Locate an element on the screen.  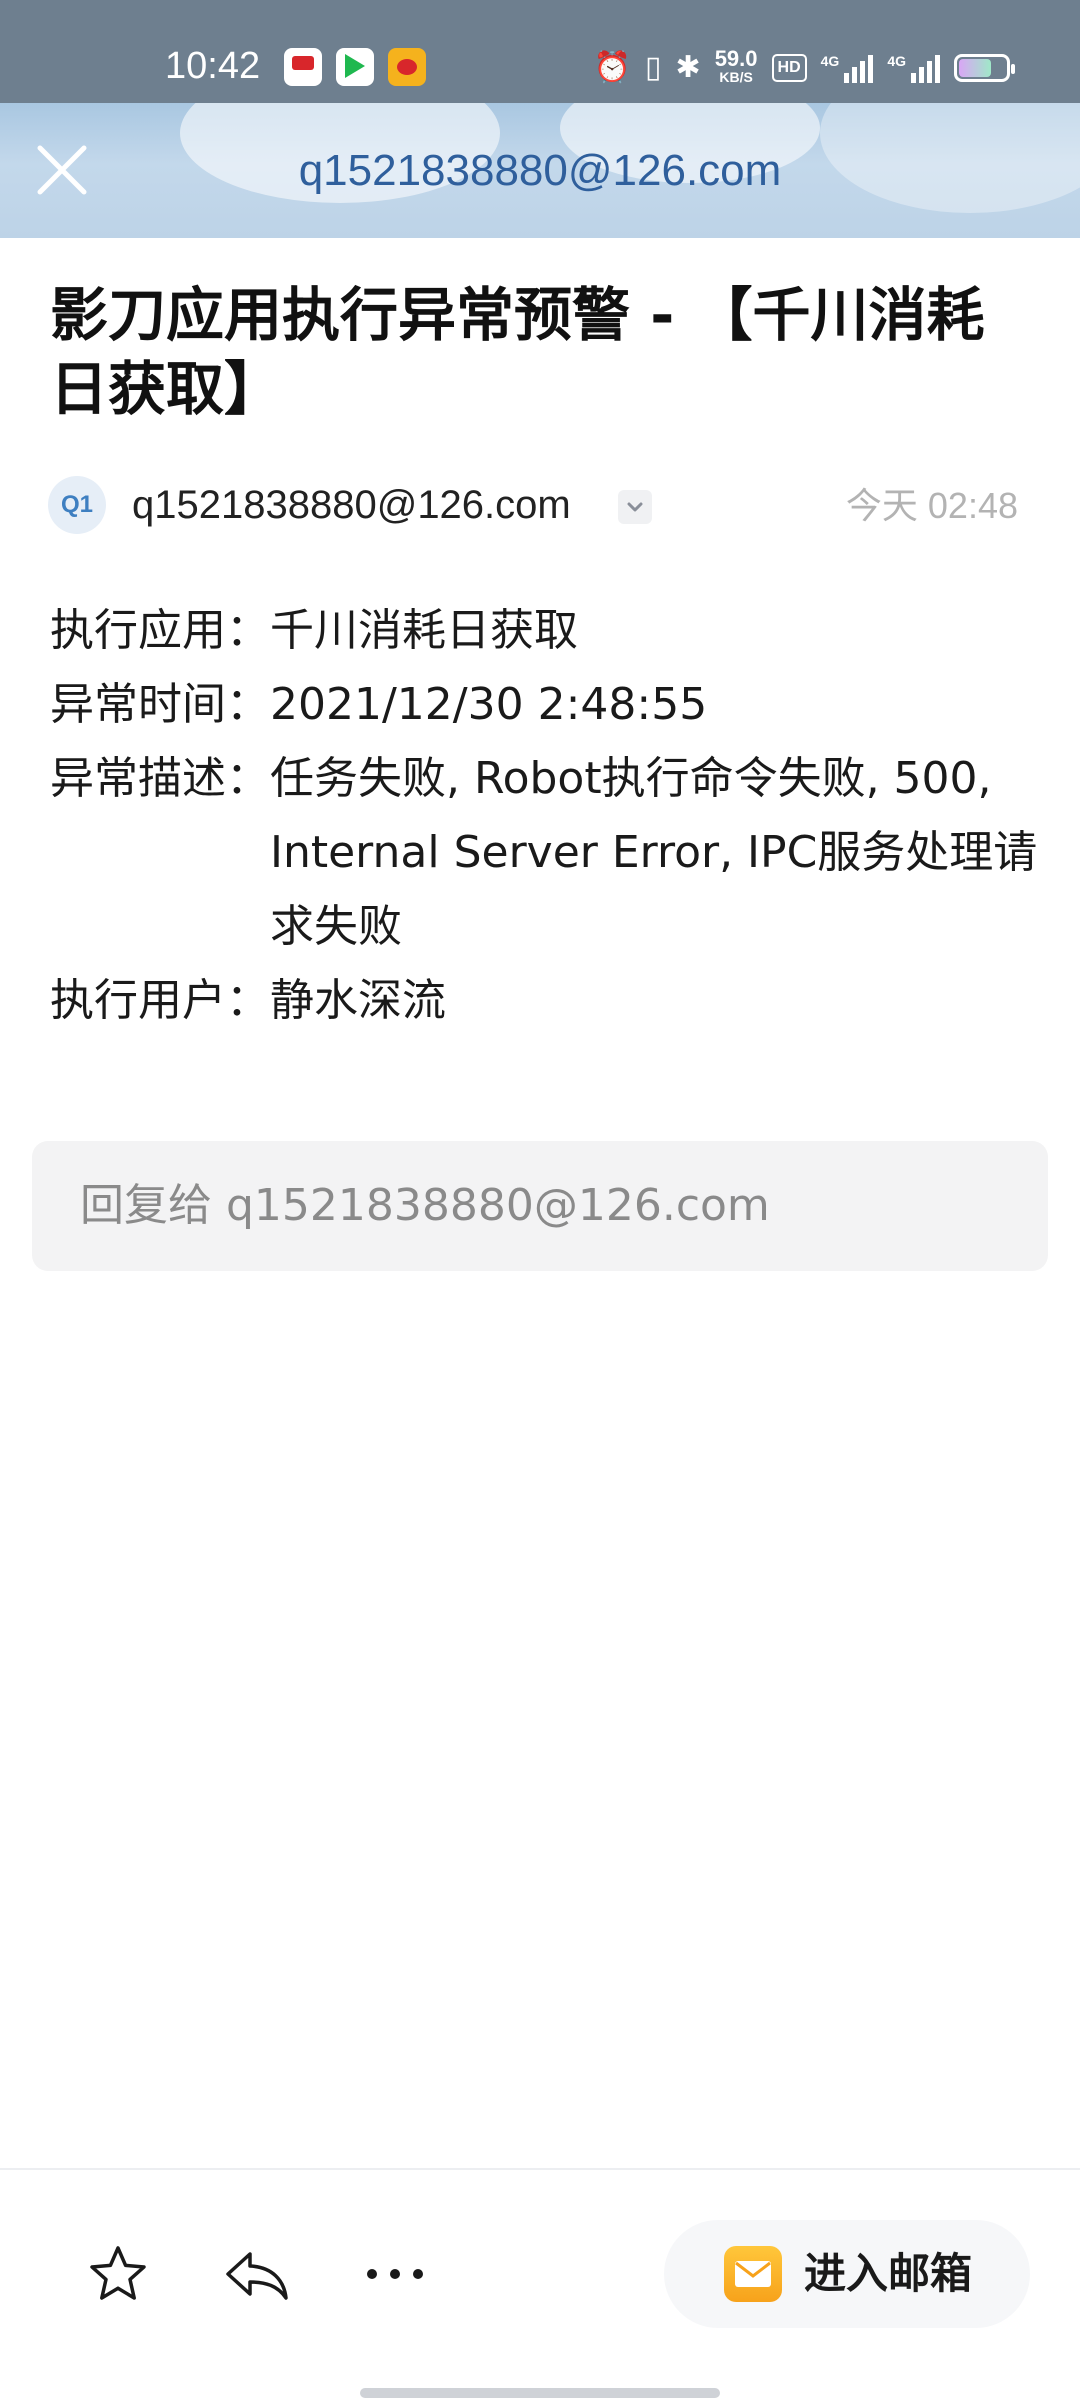
sender-row: Q1 q1521838880@126.com 今天 02:48 is located at coordinates (533, 508).